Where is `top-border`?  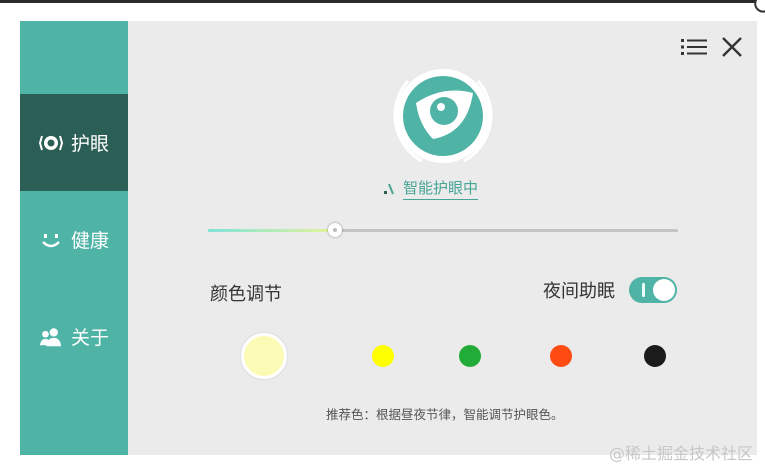
top-border is located at coordinates (382, 1).